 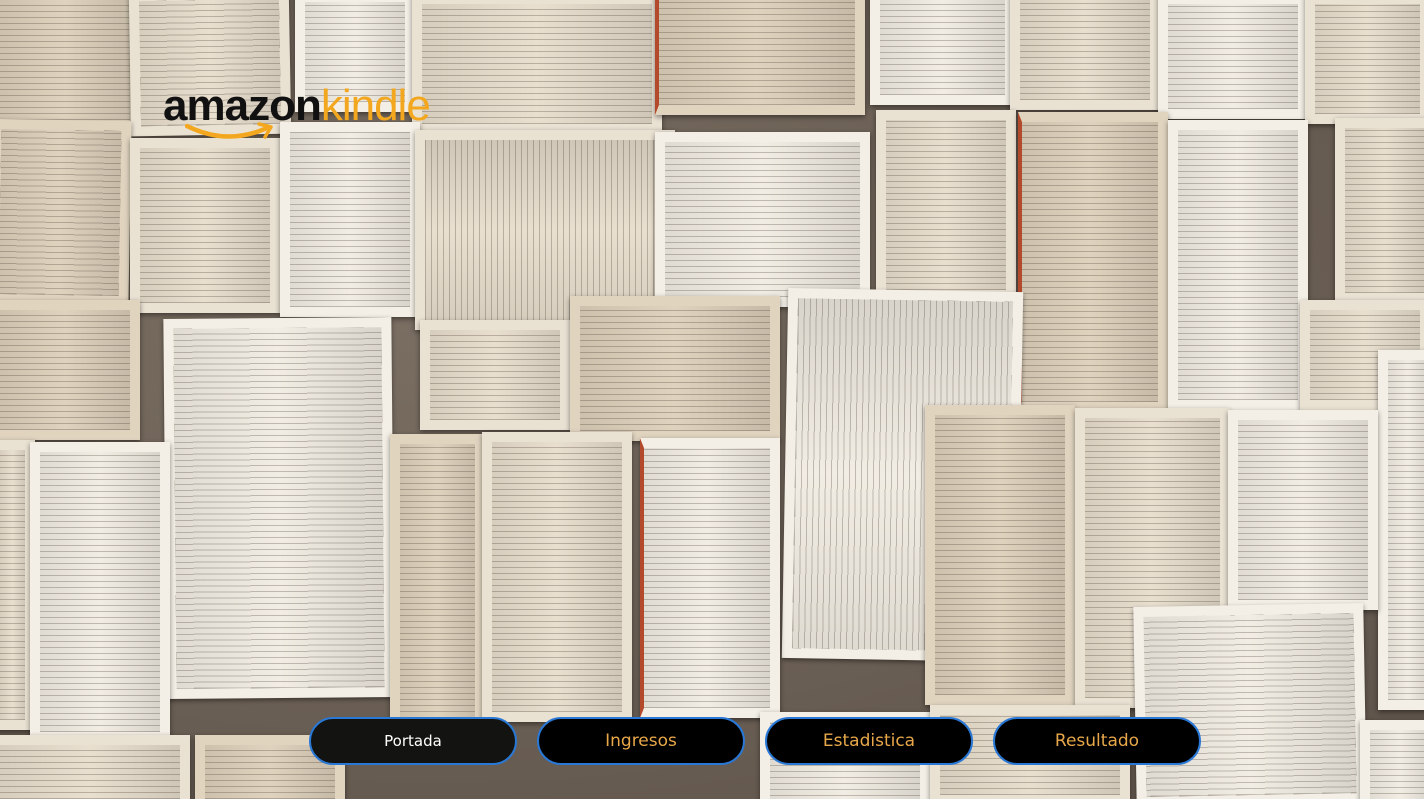 What do you see at coordinates (1097, 741) in the screenshot?
I see `nav-button-resultado: Resultado` at bounding box center [1097, 741].